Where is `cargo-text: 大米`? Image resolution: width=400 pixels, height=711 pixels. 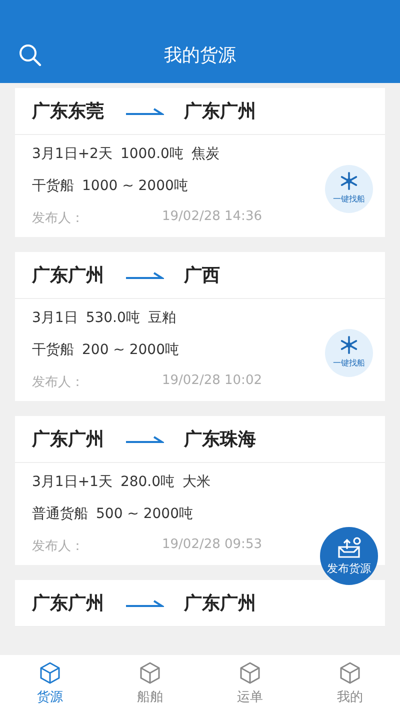 cargo-text: 大米 is located at coordinates (196, 482).